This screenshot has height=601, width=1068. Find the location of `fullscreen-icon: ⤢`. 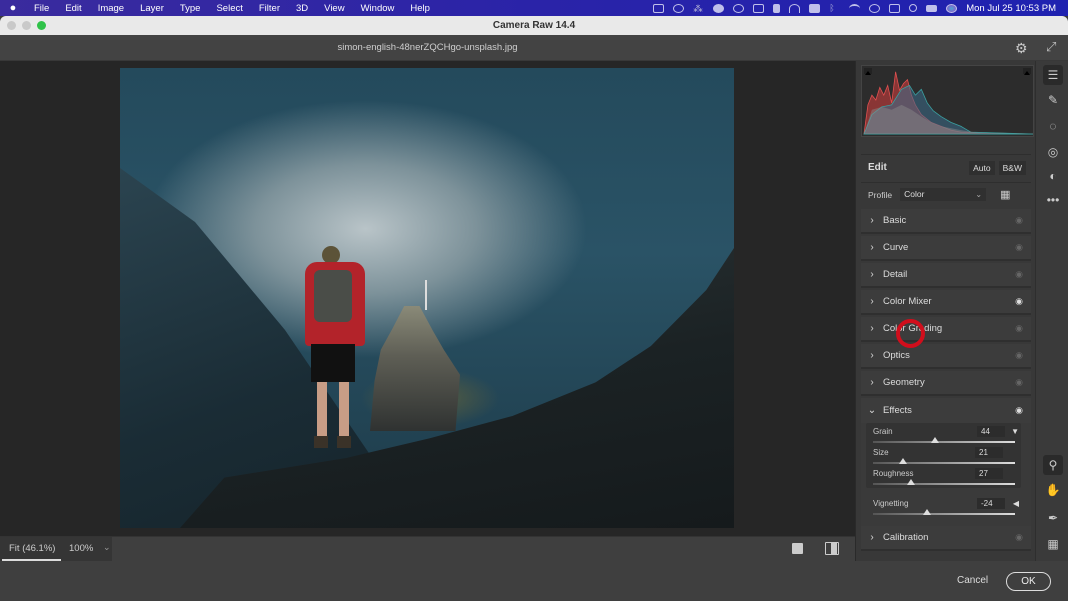

fullscreen-icon: ⤢ is located at coordinates (1051, 47).